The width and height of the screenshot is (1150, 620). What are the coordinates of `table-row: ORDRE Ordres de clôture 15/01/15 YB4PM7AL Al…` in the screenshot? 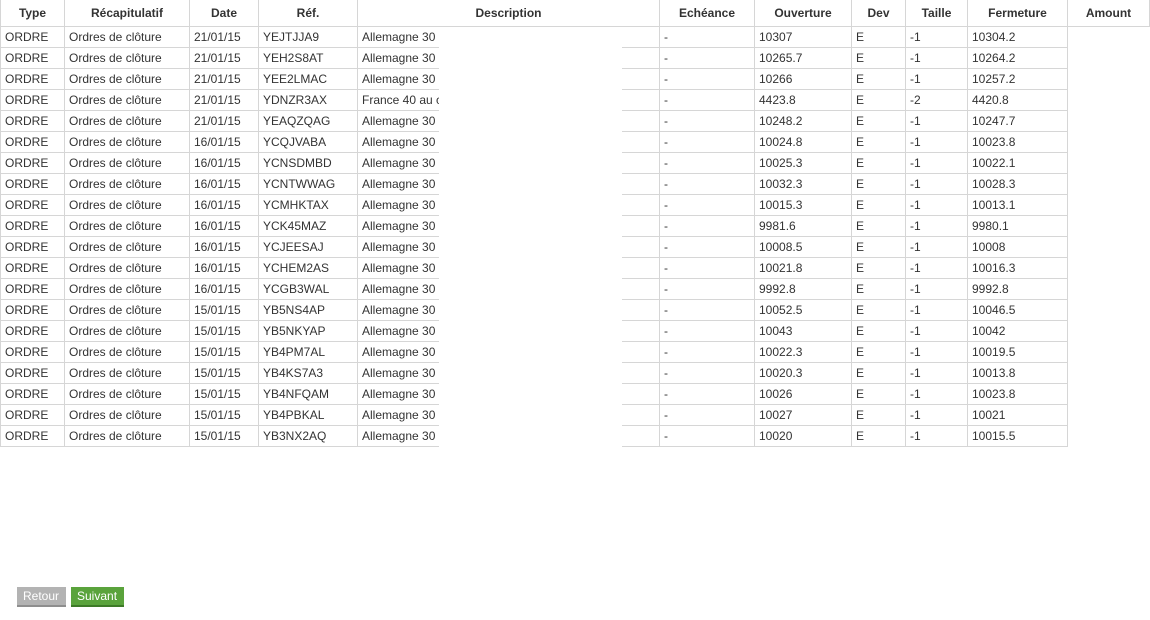 It's located at (575, 352).